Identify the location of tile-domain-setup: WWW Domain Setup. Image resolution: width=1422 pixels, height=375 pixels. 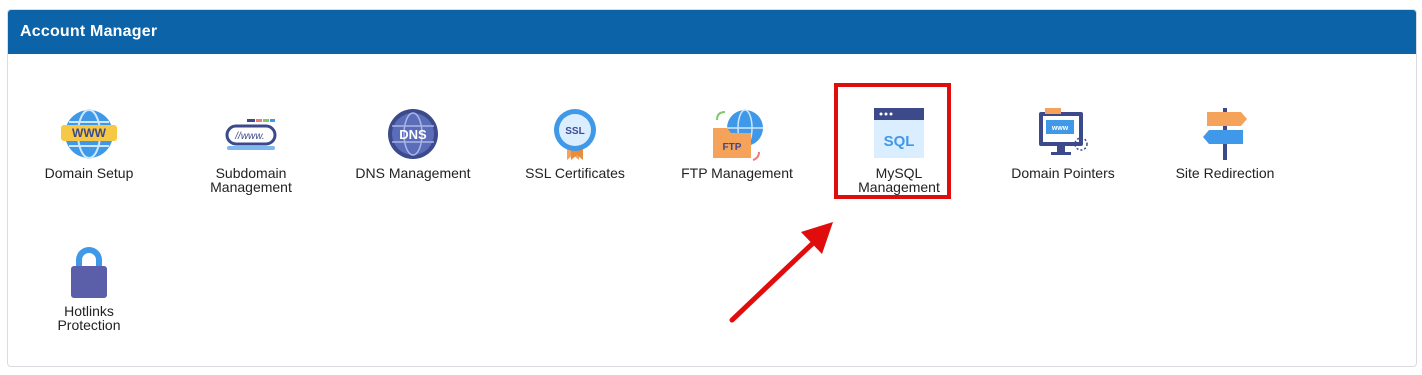
(89, 143).